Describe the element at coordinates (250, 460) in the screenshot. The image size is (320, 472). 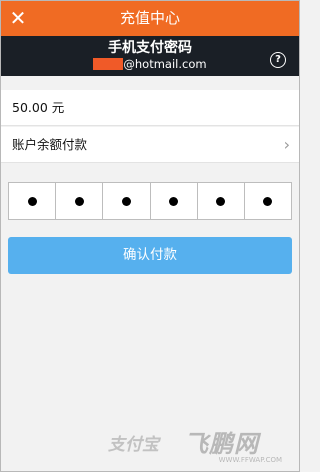
I see `site-watermark-url: WWW.FFWAP.COM` at that location.